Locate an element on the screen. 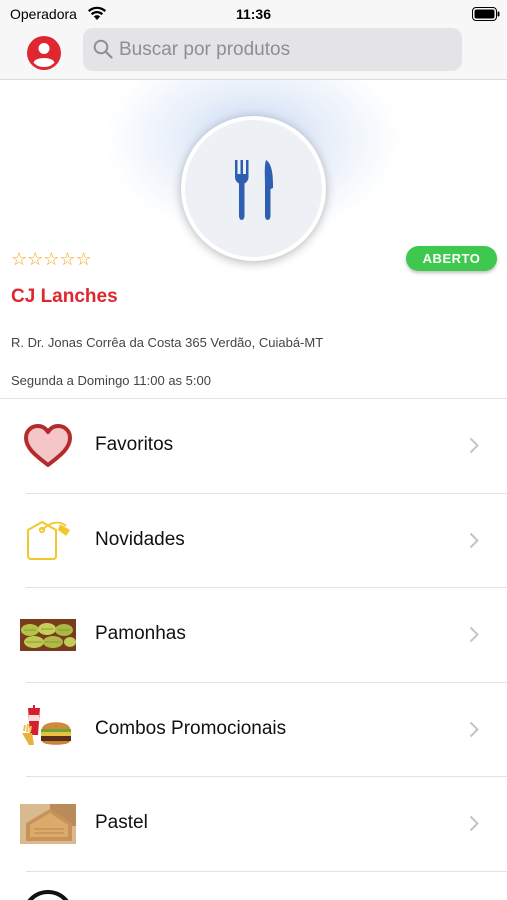 This screenshot has height=900, width=507. status-bar: Operadora 11:36 is located at coordinates (253, 14).